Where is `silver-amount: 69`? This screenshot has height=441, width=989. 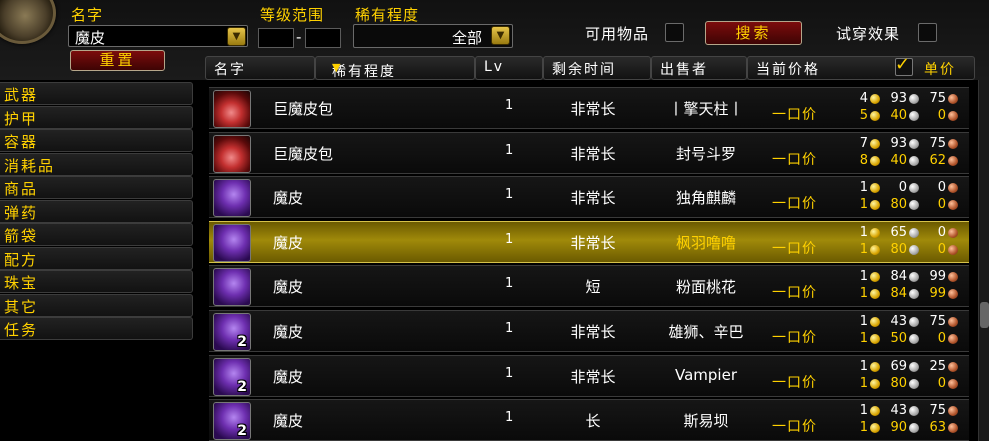 silver-amount: 69 is located at coordinates (898, 366).